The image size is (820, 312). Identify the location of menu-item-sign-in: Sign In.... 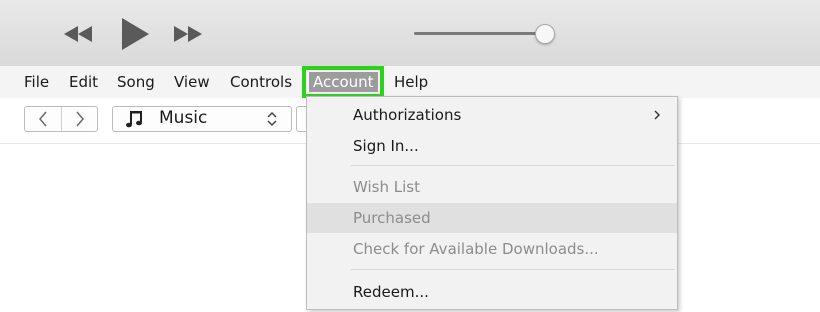
(492, 146).